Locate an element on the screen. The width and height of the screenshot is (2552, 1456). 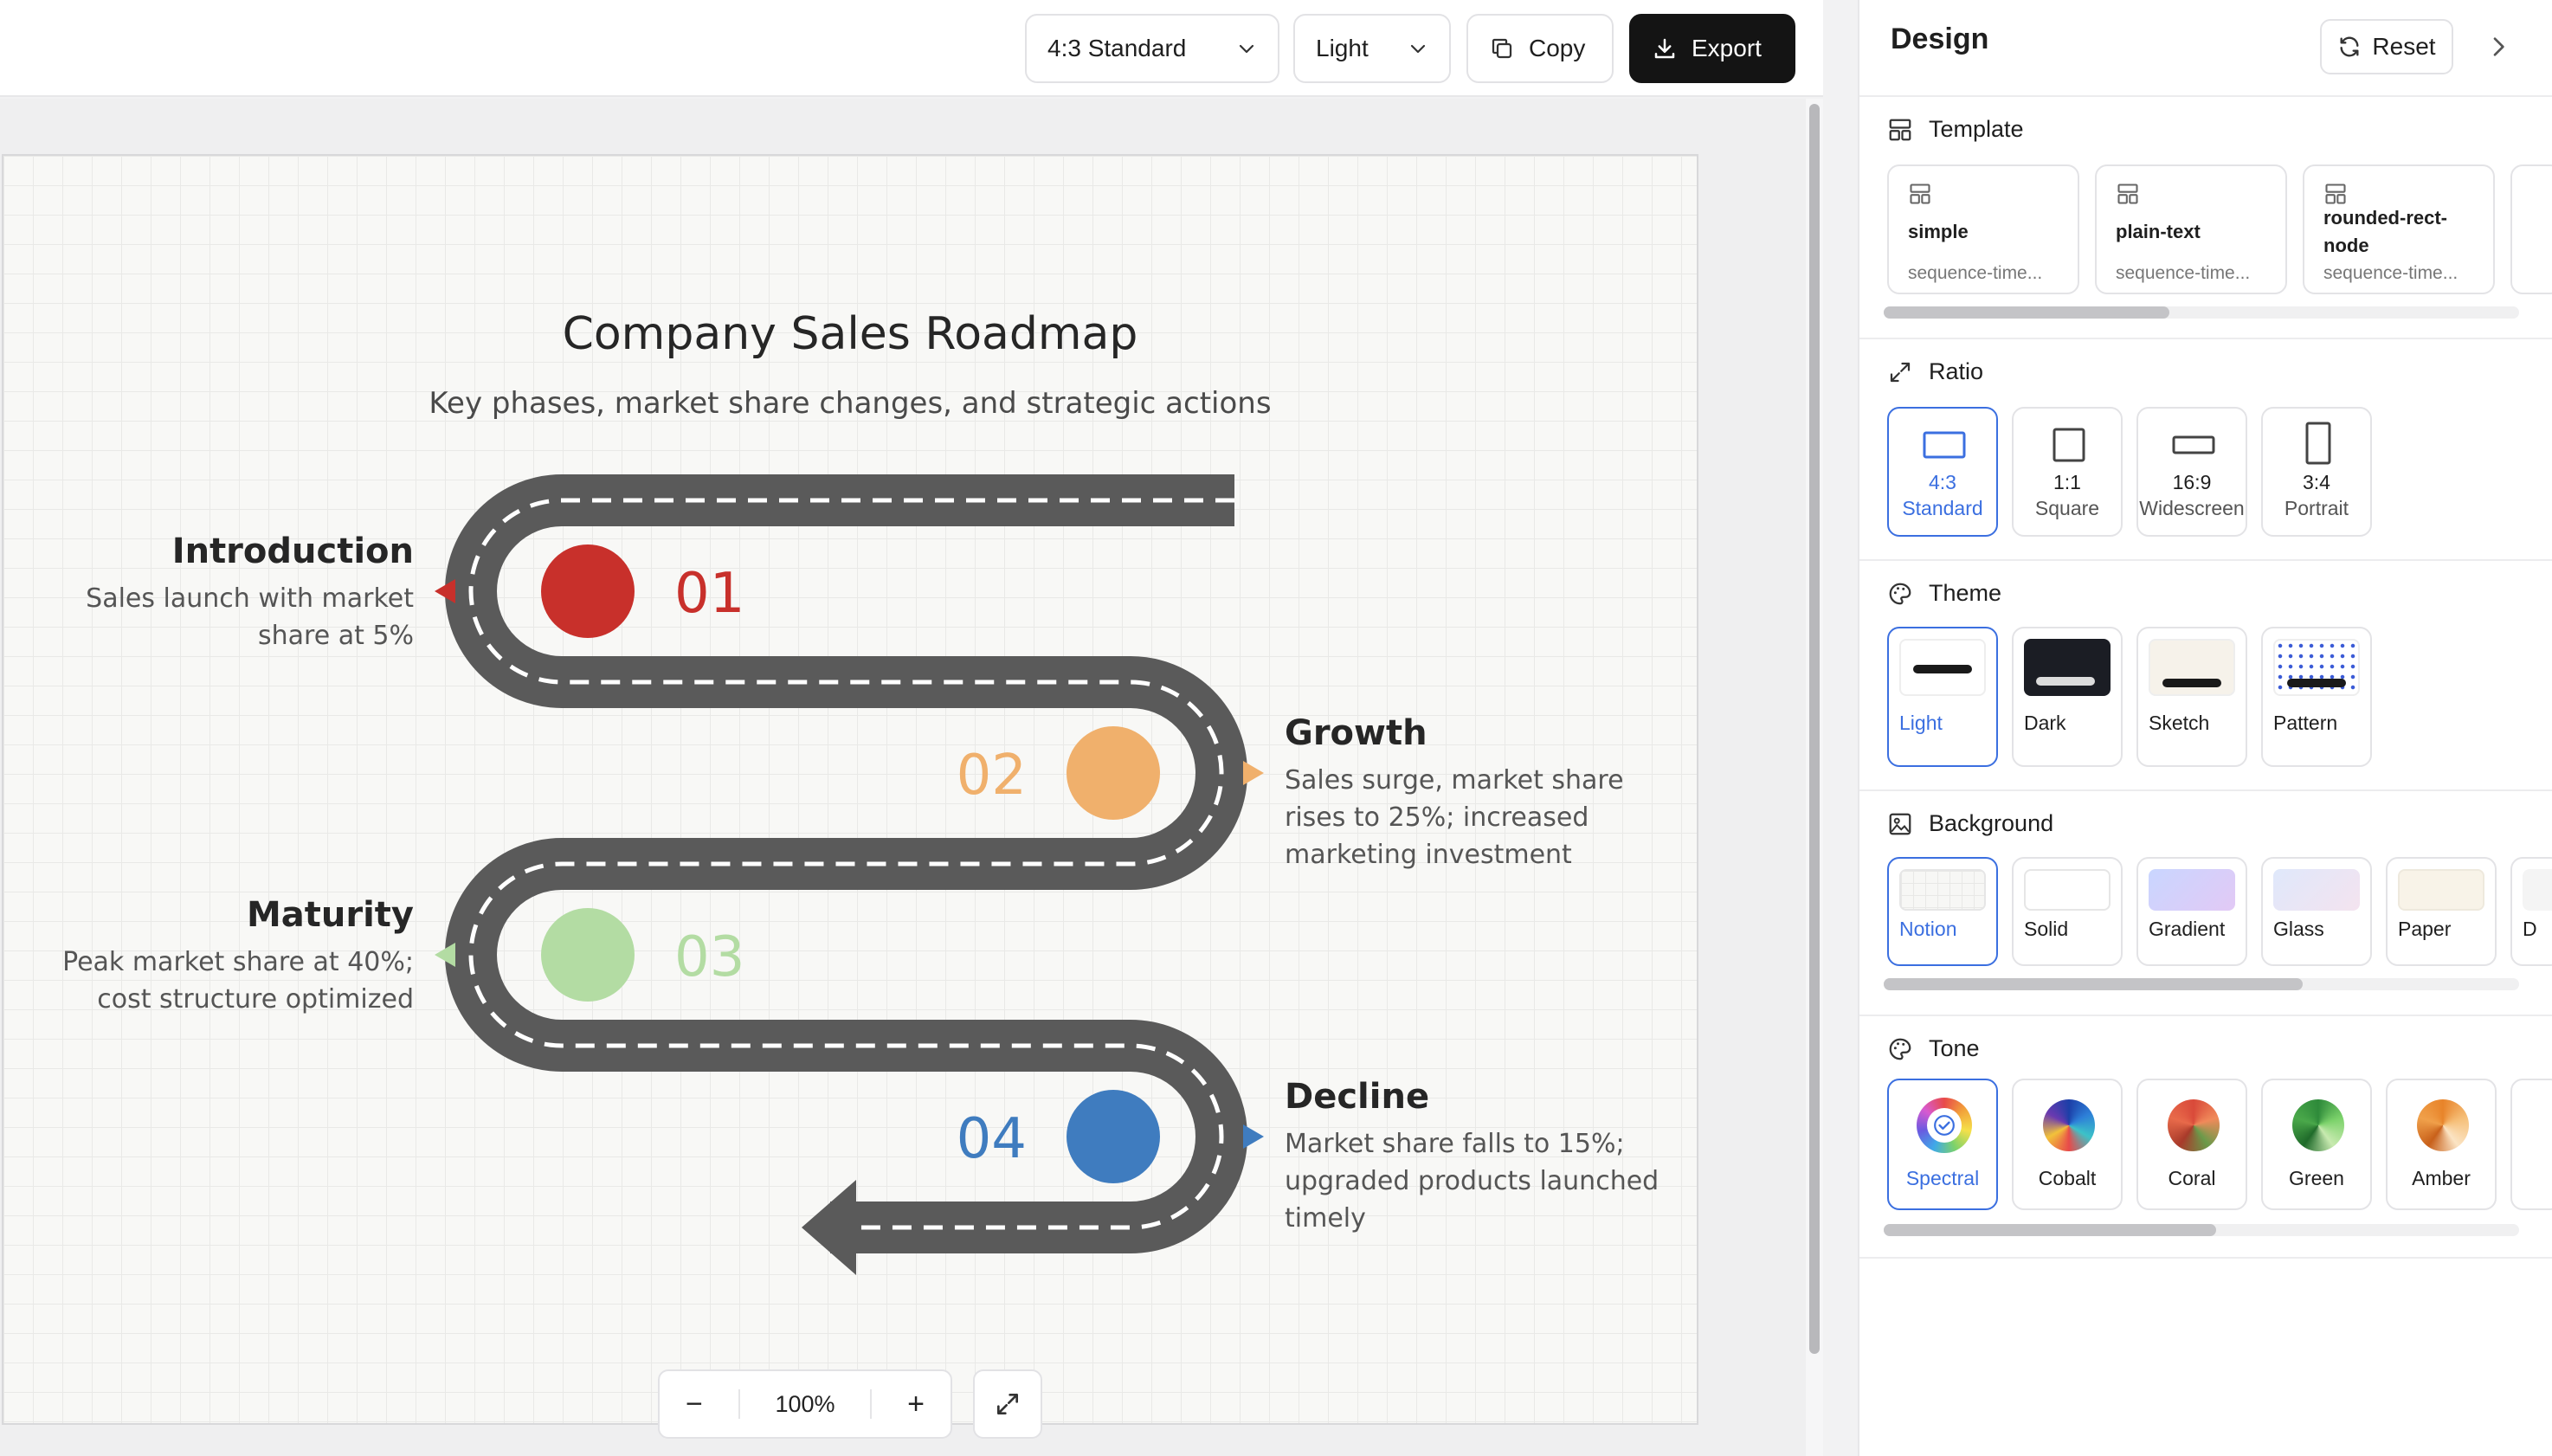
template-option-more is located at coordinates (2531, 229).